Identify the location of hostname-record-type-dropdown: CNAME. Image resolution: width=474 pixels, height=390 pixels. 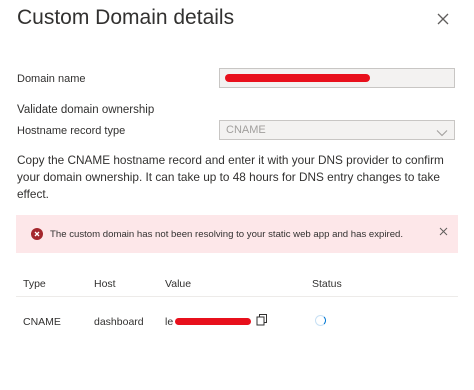
(337, 130).